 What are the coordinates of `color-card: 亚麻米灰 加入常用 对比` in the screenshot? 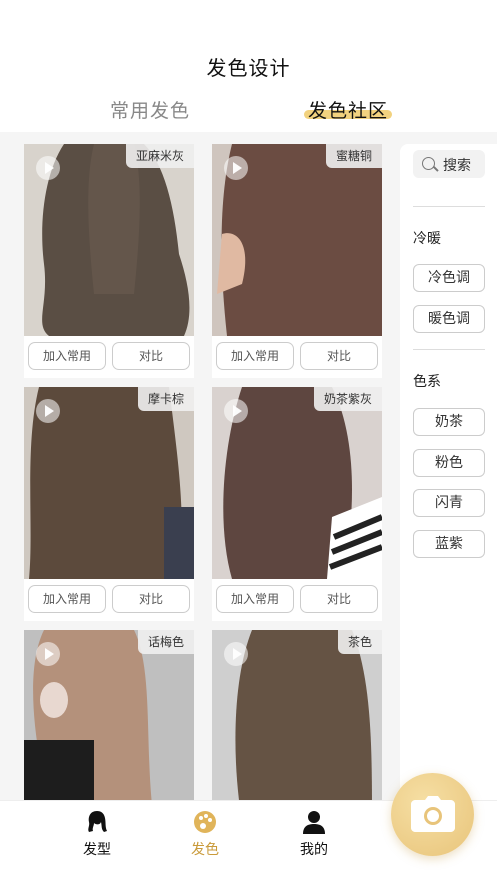 It's located at (109, 261).